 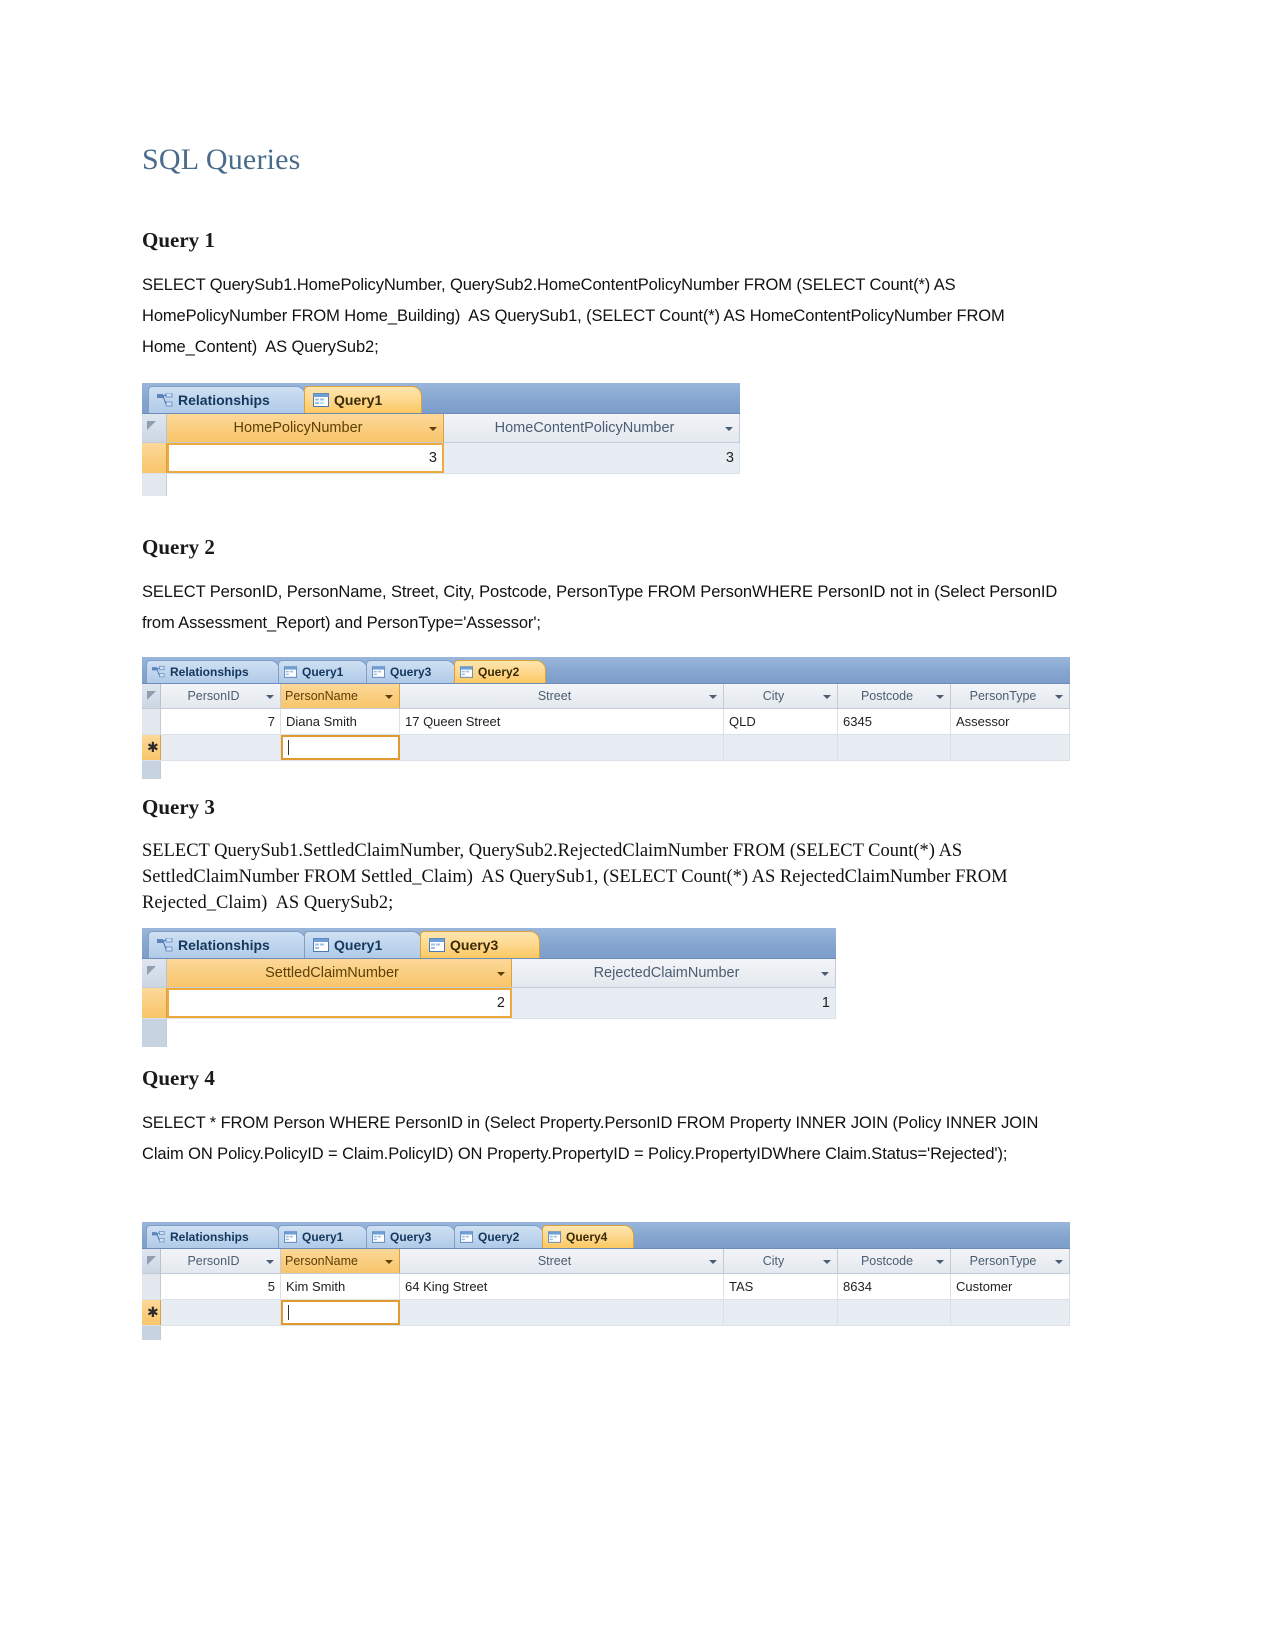 I want to click on cell-city: TAS, so click(x=781, y=1286).